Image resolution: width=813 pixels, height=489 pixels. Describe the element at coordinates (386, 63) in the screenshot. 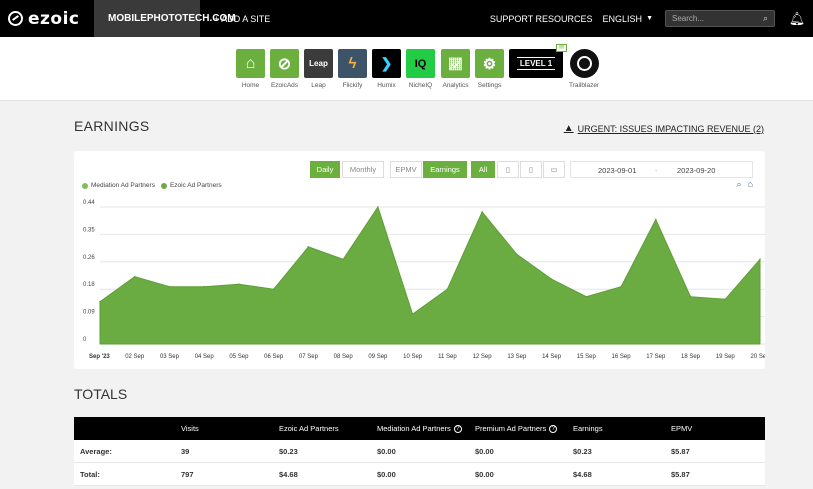

I see `humix-icon: ❯` at that location.